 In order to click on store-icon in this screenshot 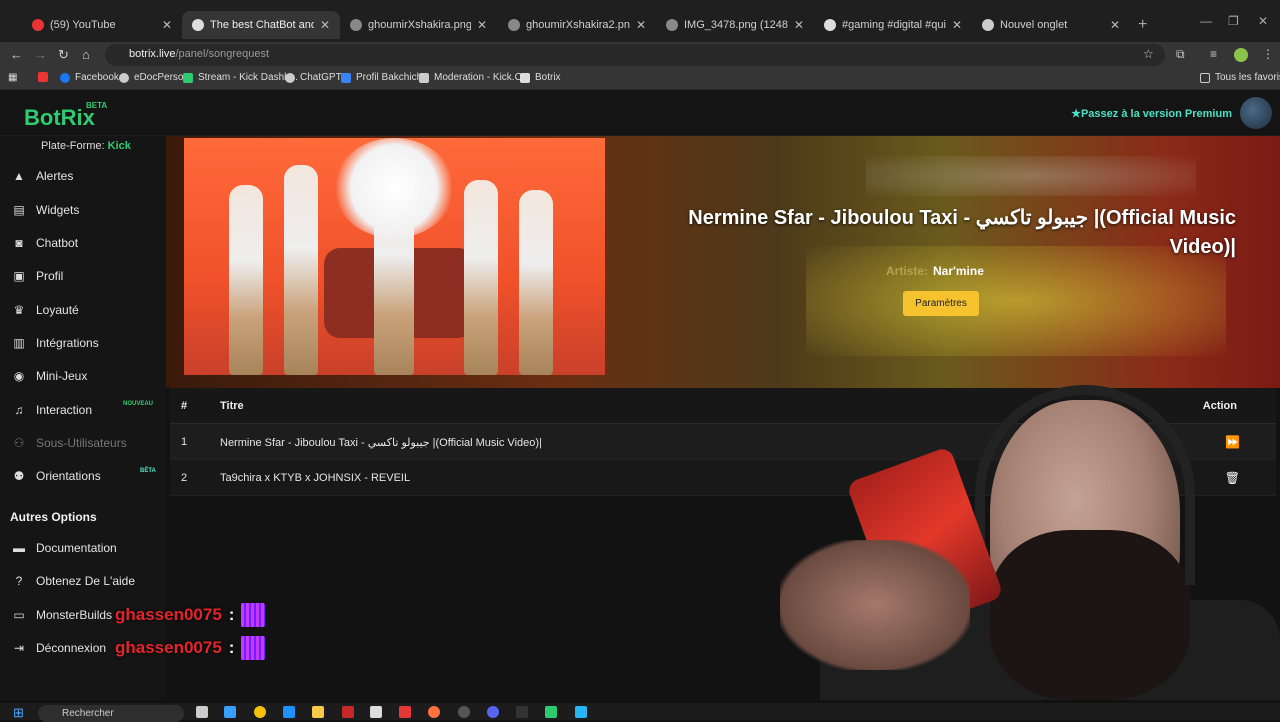, I will do `click(289, 712)`.